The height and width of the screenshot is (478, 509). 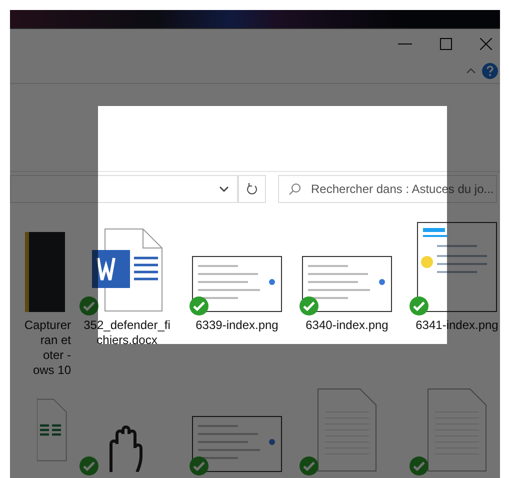 What do you see at coordinates (124, 189) in the screenshot?
I see `address-field` at bounding box center [124, 189].